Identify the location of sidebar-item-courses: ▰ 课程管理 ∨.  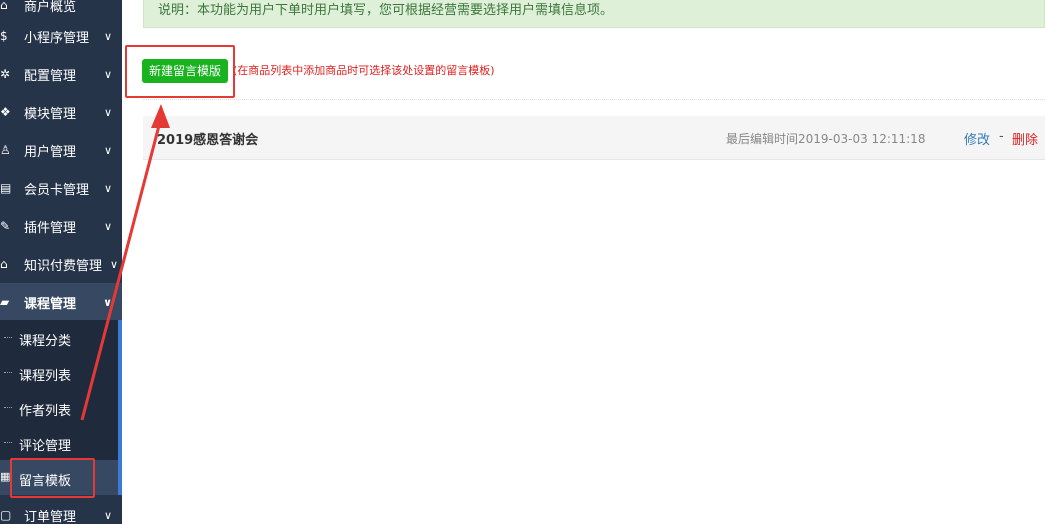
(61, 302).